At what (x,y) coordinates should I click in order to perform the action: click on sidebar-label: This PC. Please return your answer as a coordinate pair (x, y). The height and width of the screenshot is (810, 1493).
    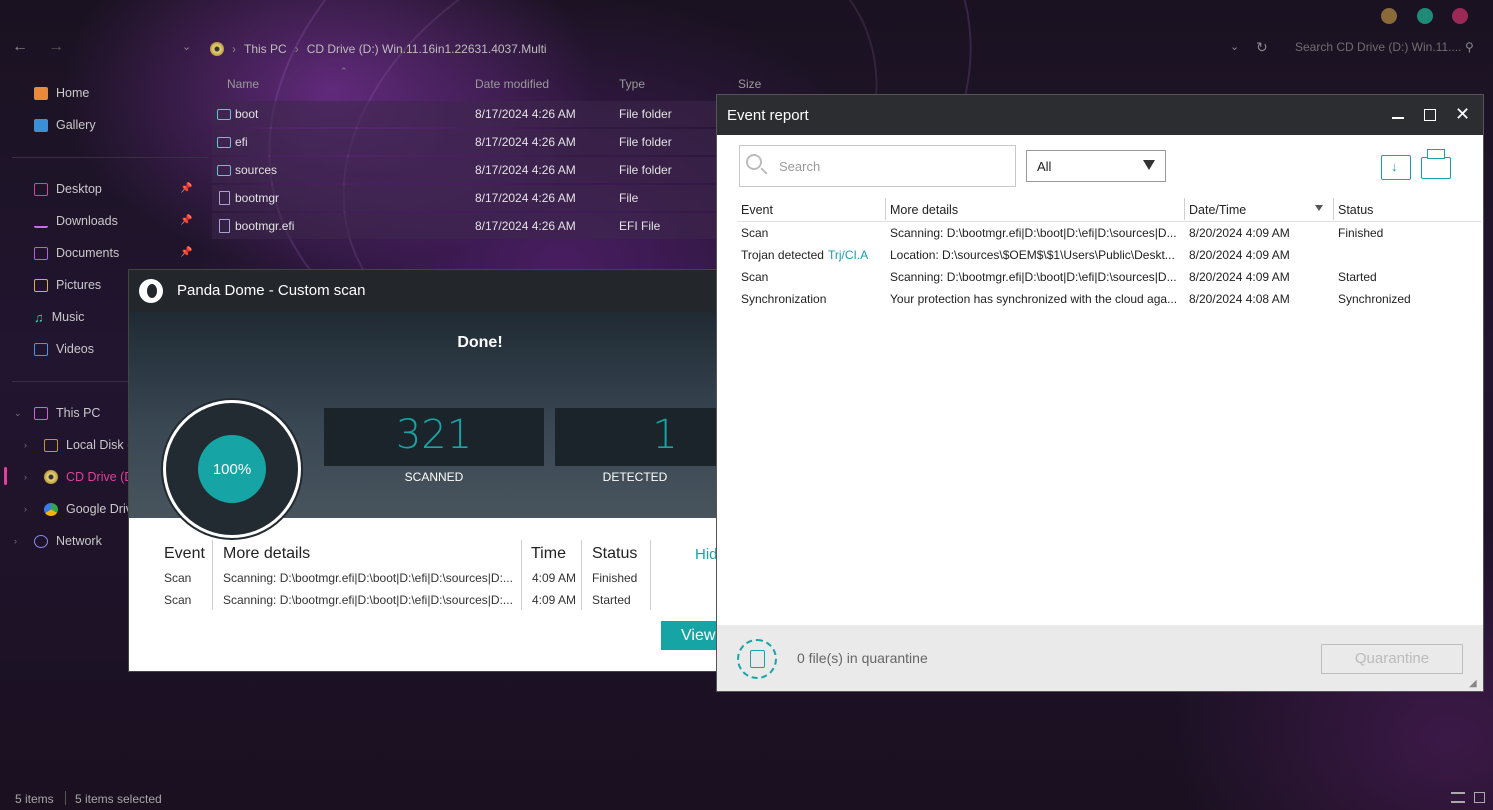
    Looking at the image, I should click on (78, 413).